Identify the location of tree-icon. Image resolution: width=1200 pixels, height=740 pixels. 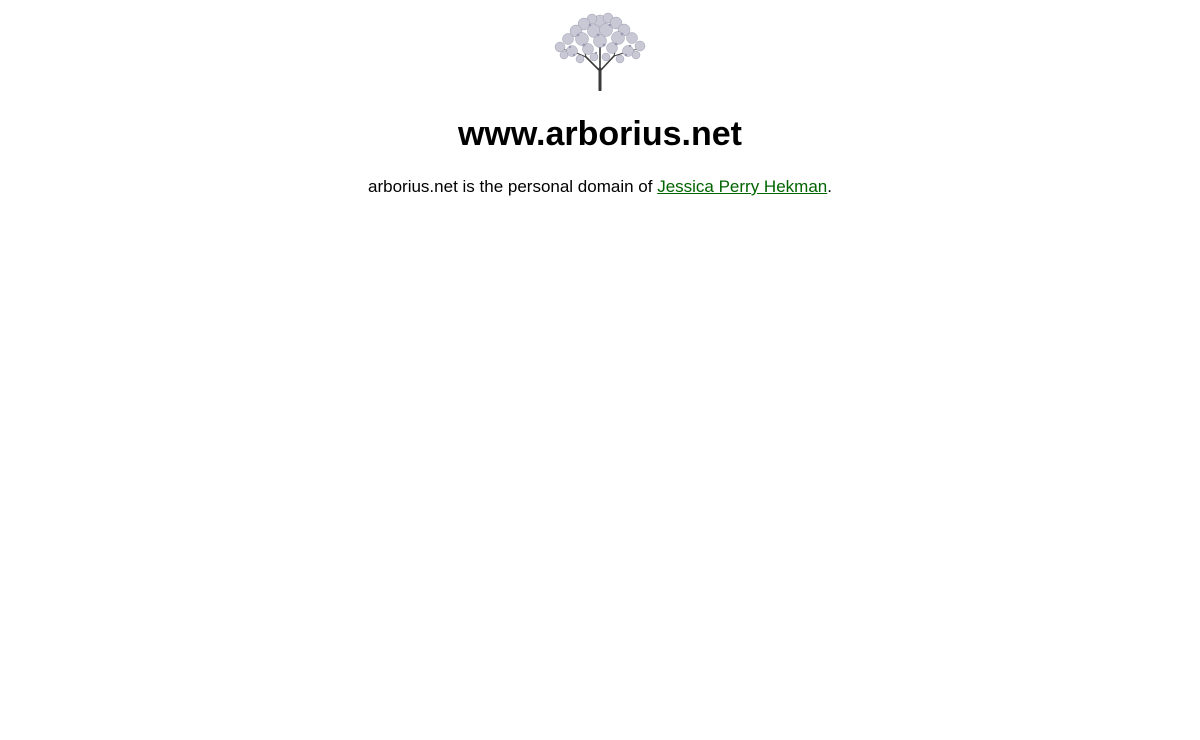
(600, 51).